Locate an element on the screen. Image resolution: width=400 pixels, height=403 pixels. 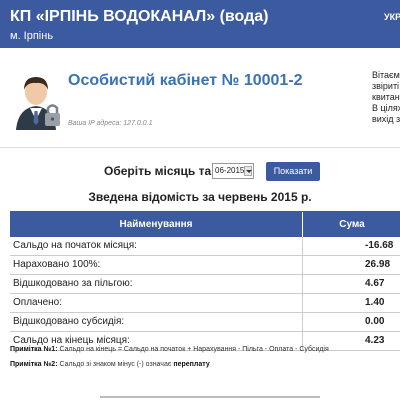
note-2-emphasis: переплату is located at coordinates (191, 364).